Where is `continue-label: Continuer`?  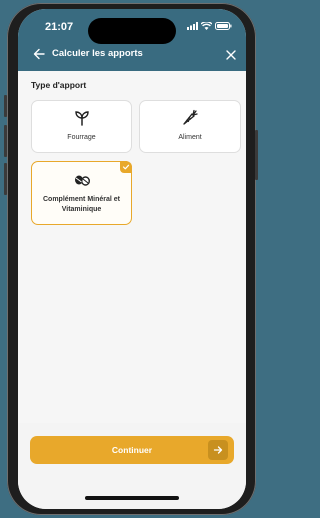 continue-label: Continuer is located at coordinates (132, 450).